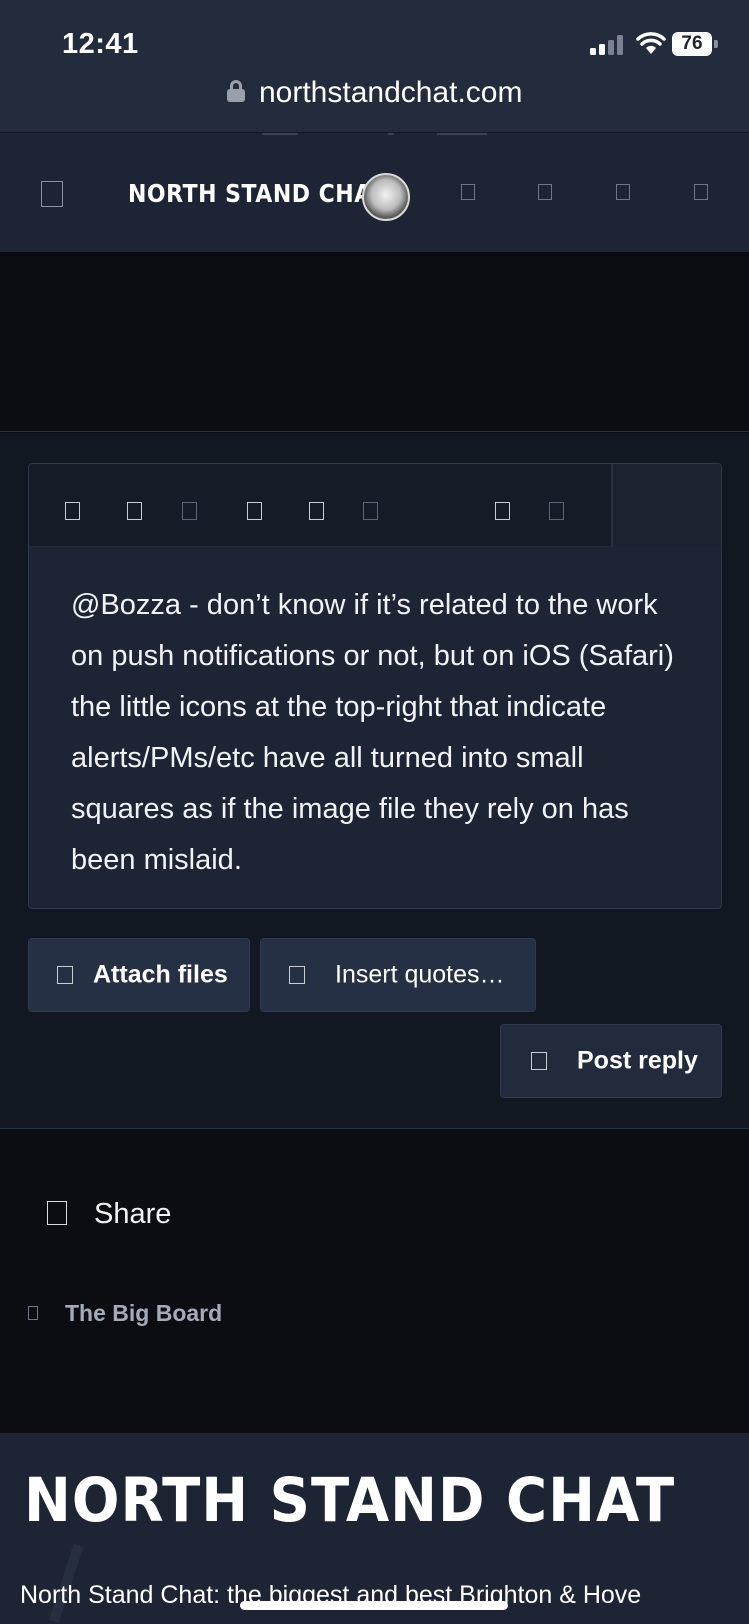  I want to click on search-icon, so click(701, 192).